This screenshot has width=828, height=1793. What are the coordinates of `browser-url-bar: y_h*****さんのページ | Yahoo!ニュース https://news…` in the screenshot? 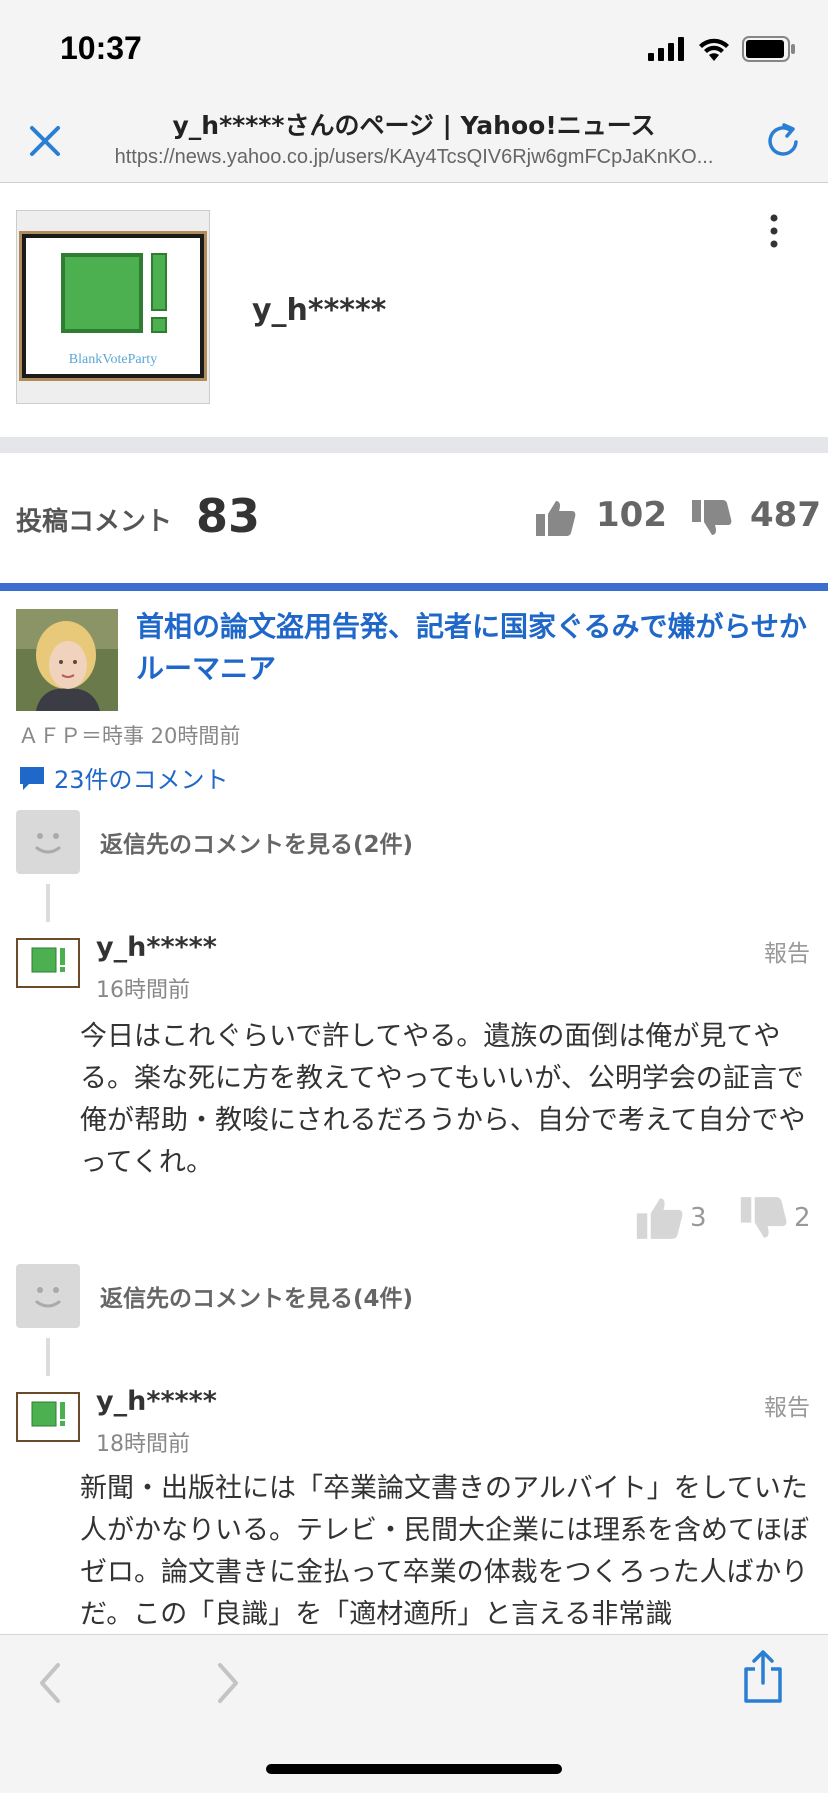 It's located at (414, 141).